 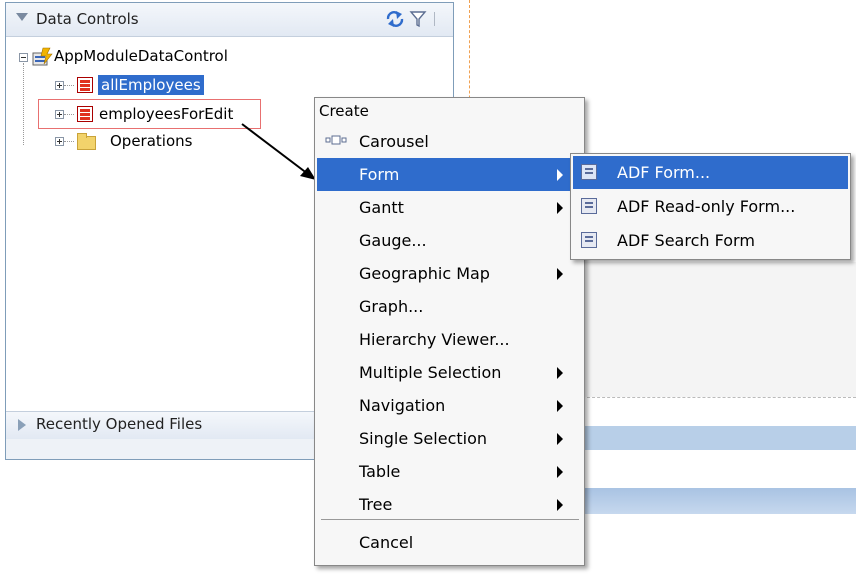 What do you see at coordinates (449, 174) in the screenshot?
I see `menu-item-form: Form` at bounding box center [449, 174].